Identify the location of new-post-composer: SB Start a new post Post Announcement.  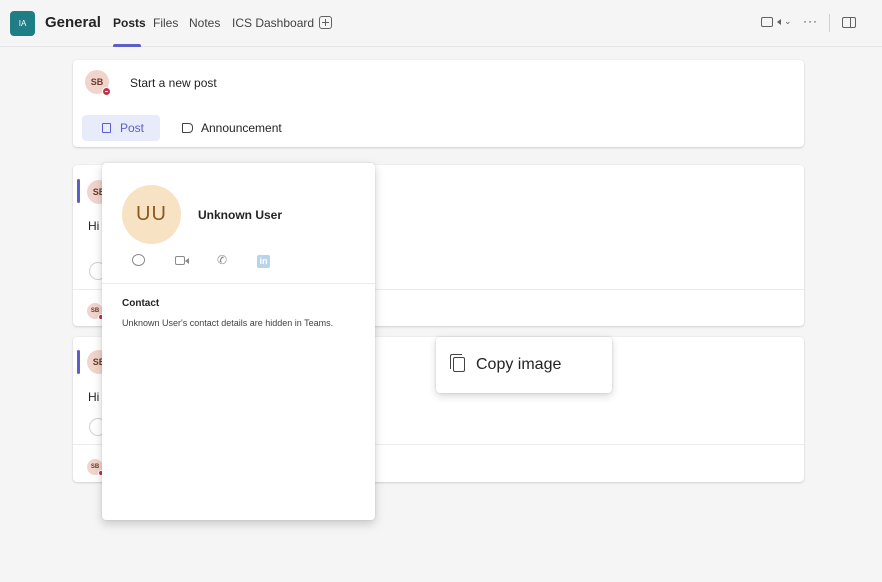
(438, 103).